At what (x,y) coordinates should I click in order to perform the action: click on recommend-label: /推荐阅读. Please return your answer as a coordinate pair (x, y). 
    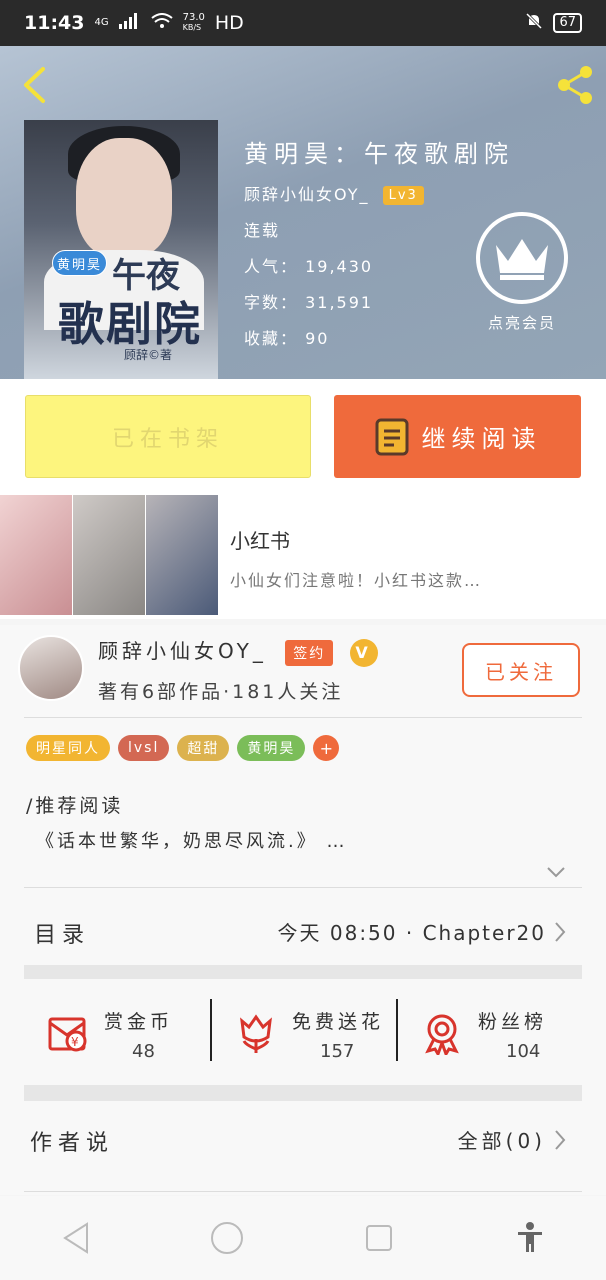
    Looking at the image, I should click on (75, 806).